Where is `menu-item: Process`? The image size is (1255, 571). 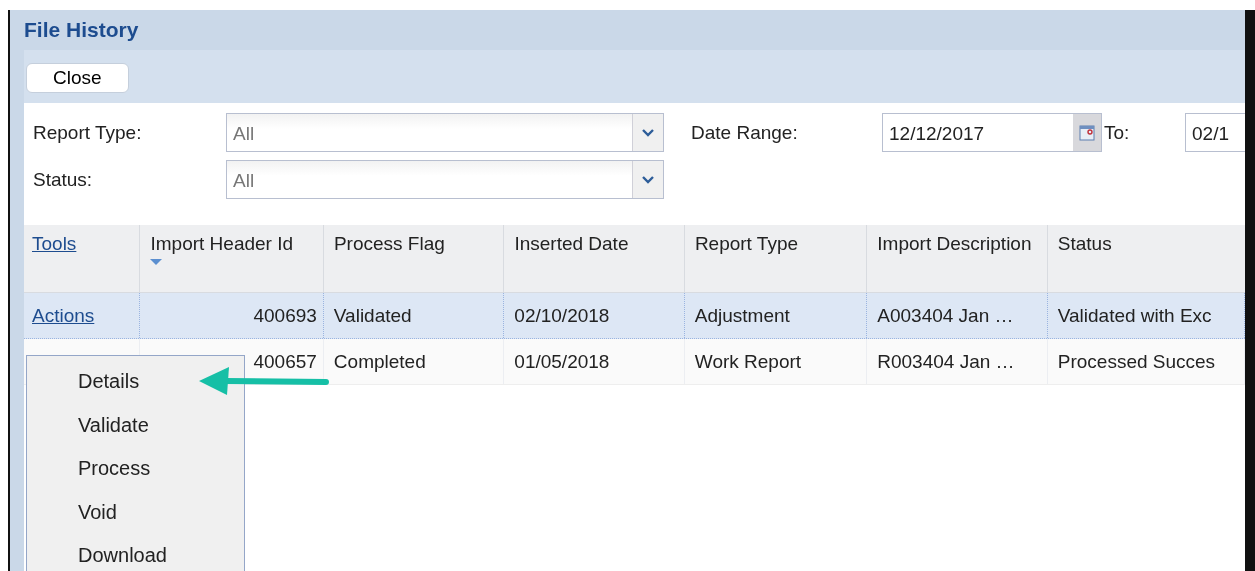
menu-item: Process is located at coordinates (89, 475).